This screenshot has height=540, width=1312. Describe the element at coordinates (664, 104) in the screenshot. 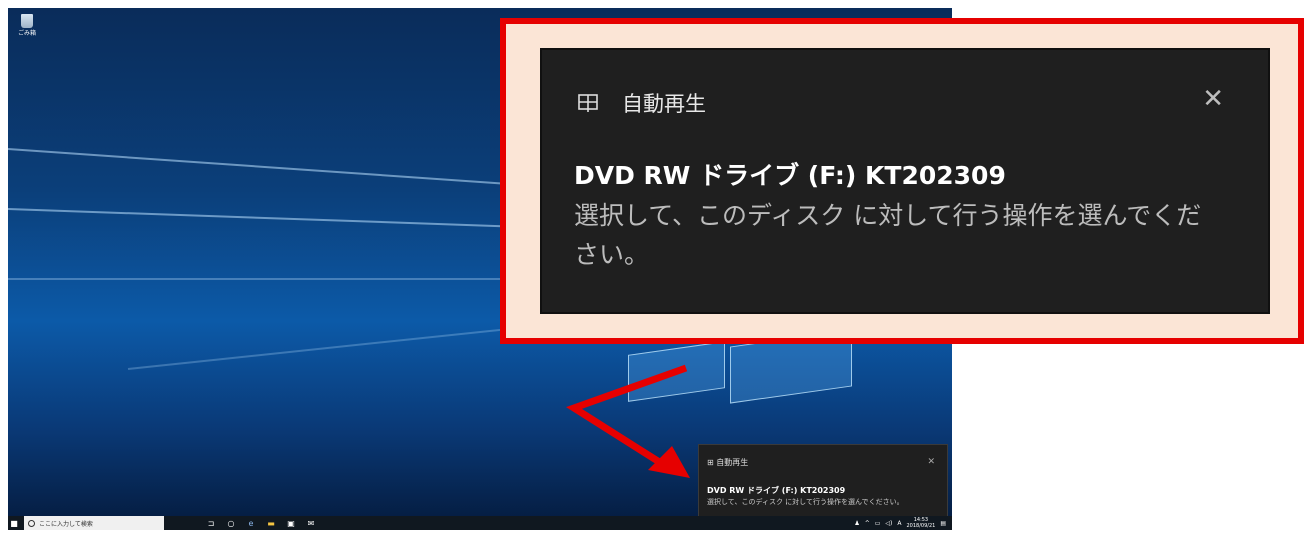

I see `toast-header: 自動再生` at that location.